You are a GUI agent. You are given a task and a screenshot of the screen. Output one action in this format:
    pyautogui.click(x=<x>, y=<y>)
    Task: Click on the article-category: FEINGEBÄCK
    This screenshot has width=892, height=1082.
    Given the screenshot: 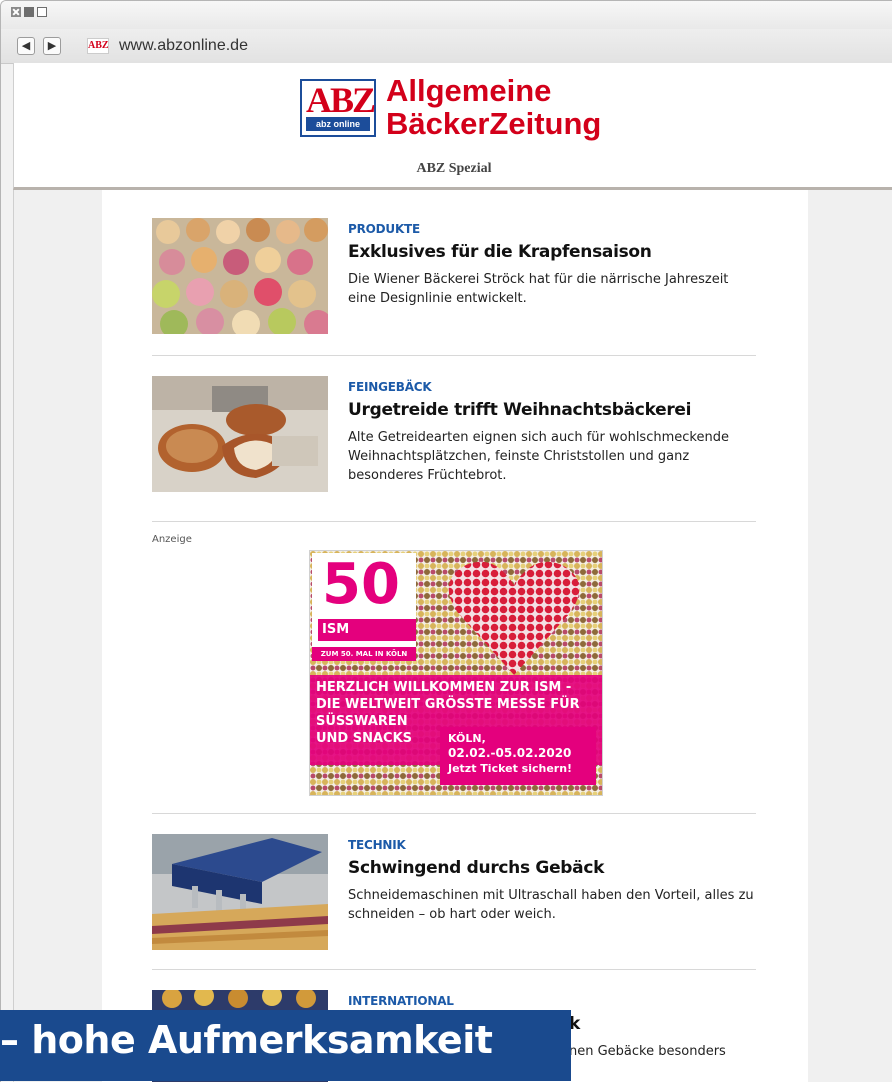 What is the action you would take?
    pyautogui.click(x=552, y=387)
    